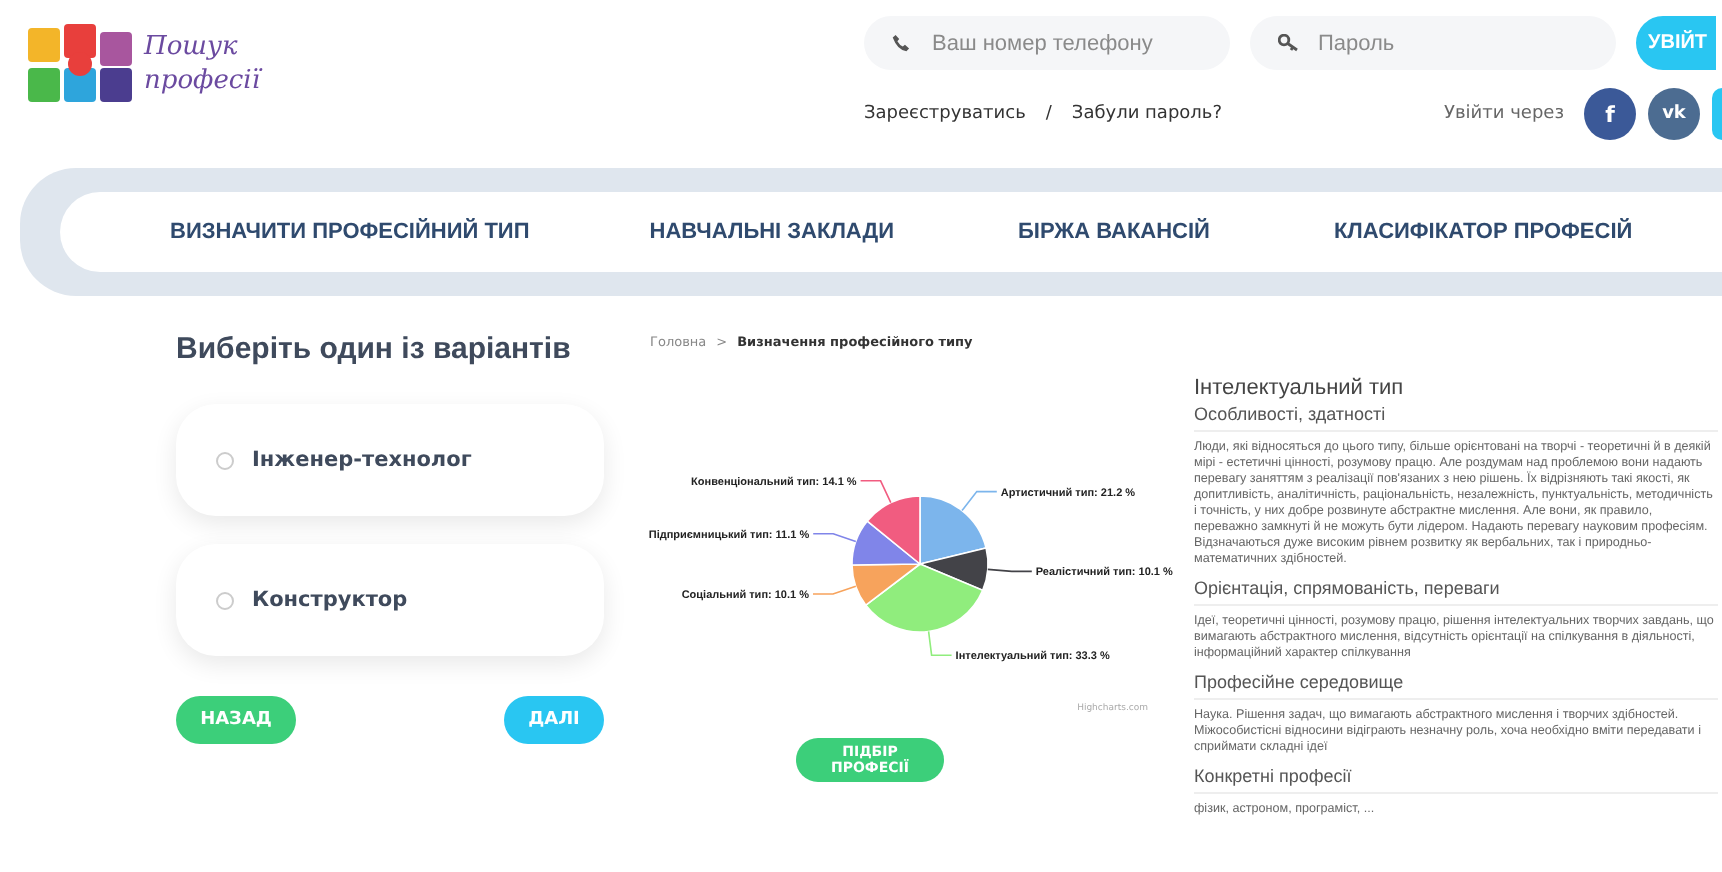  Describe the element at coordinates (1114, 232) in the screenshot. I see `nav-link: БІРЖА ВАКАНСІЙ` at that location.